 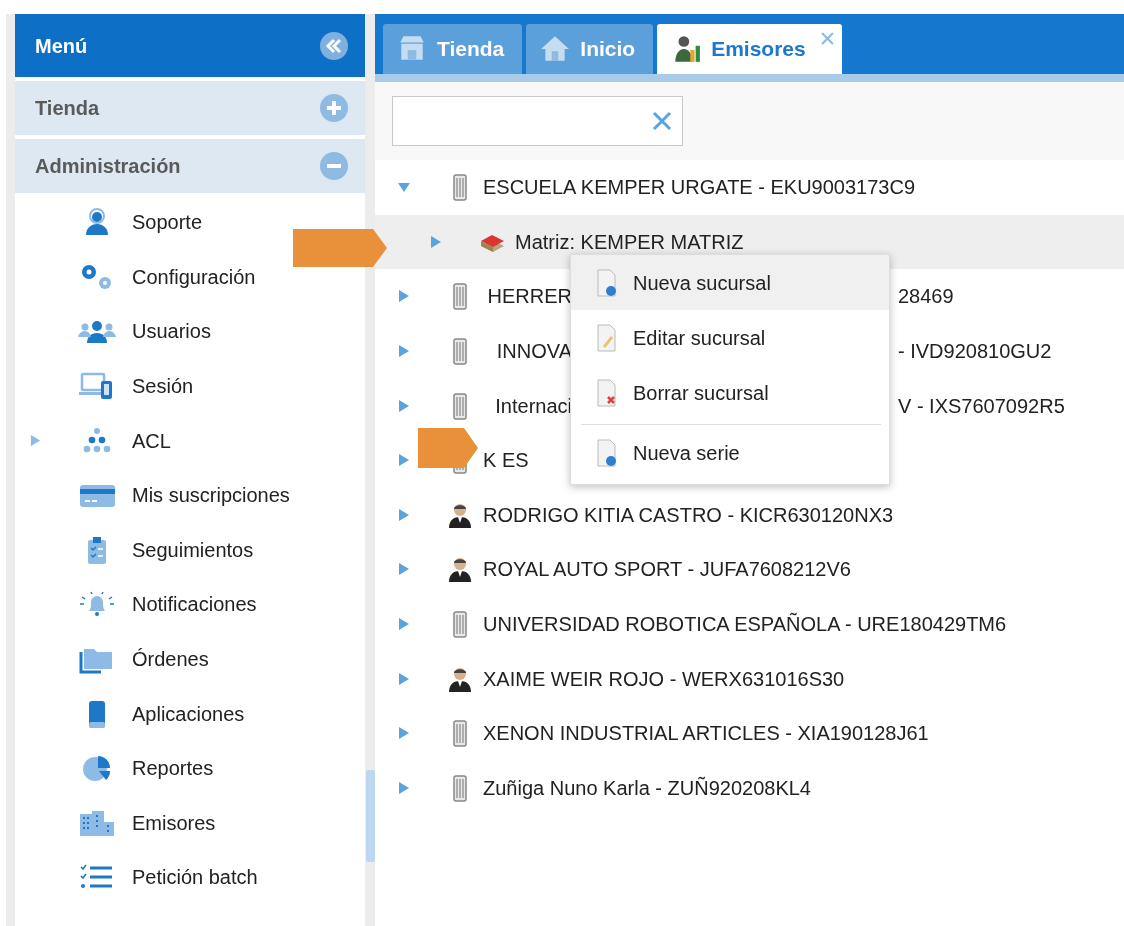 What do you see at coordinates (190, 386) in the screenshot?
I see `menu-item: Sesión` at bounding box center [190, 386].